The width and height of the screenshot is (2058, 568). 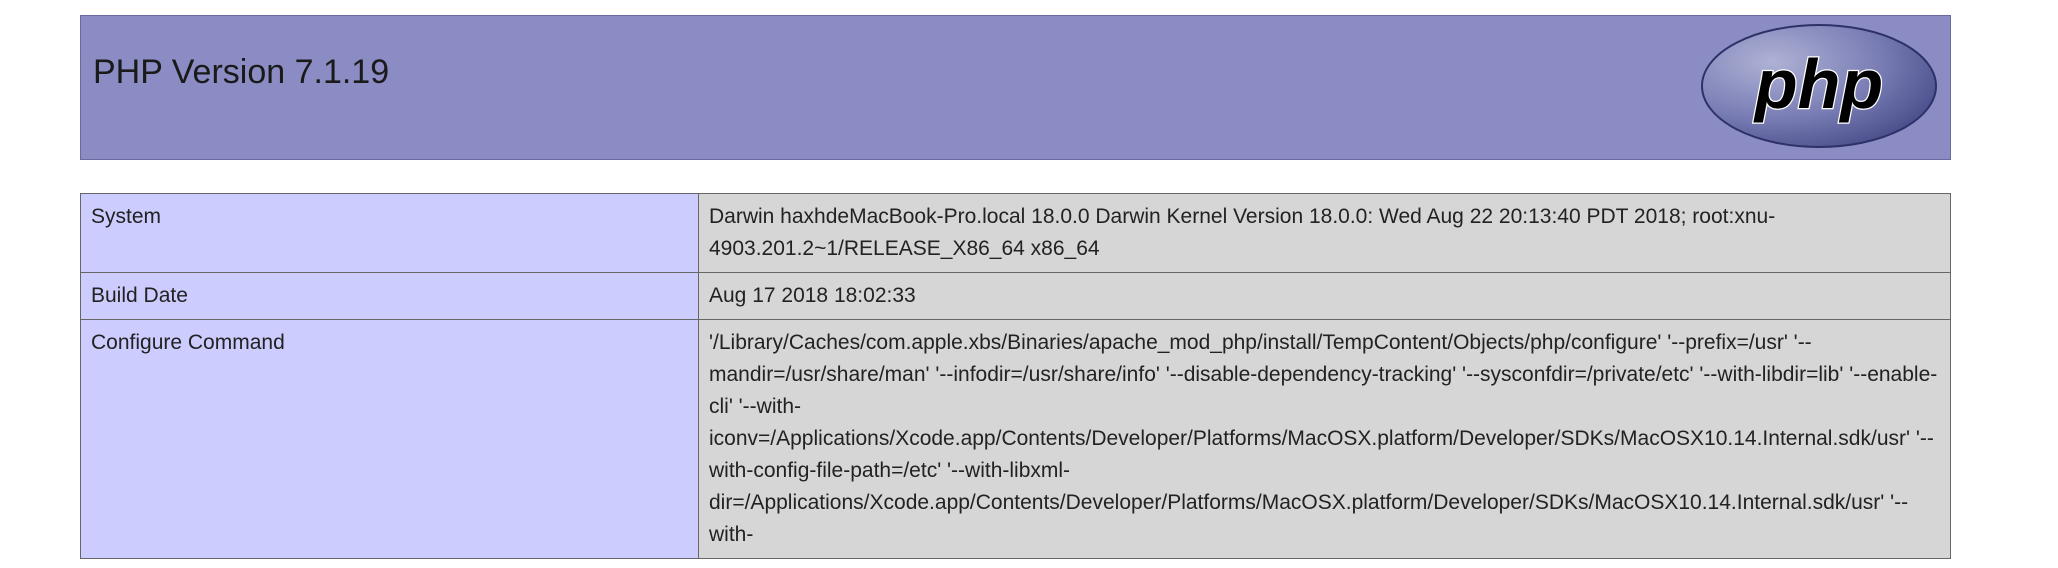 I want to click on row-value-build-date: Aug 17 2018 18:02:33, so click(x=1324, y=296).